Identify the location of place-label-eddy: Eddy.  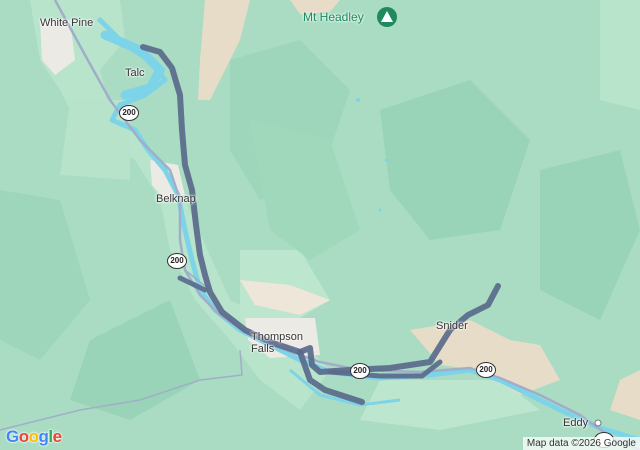
(576, 423).